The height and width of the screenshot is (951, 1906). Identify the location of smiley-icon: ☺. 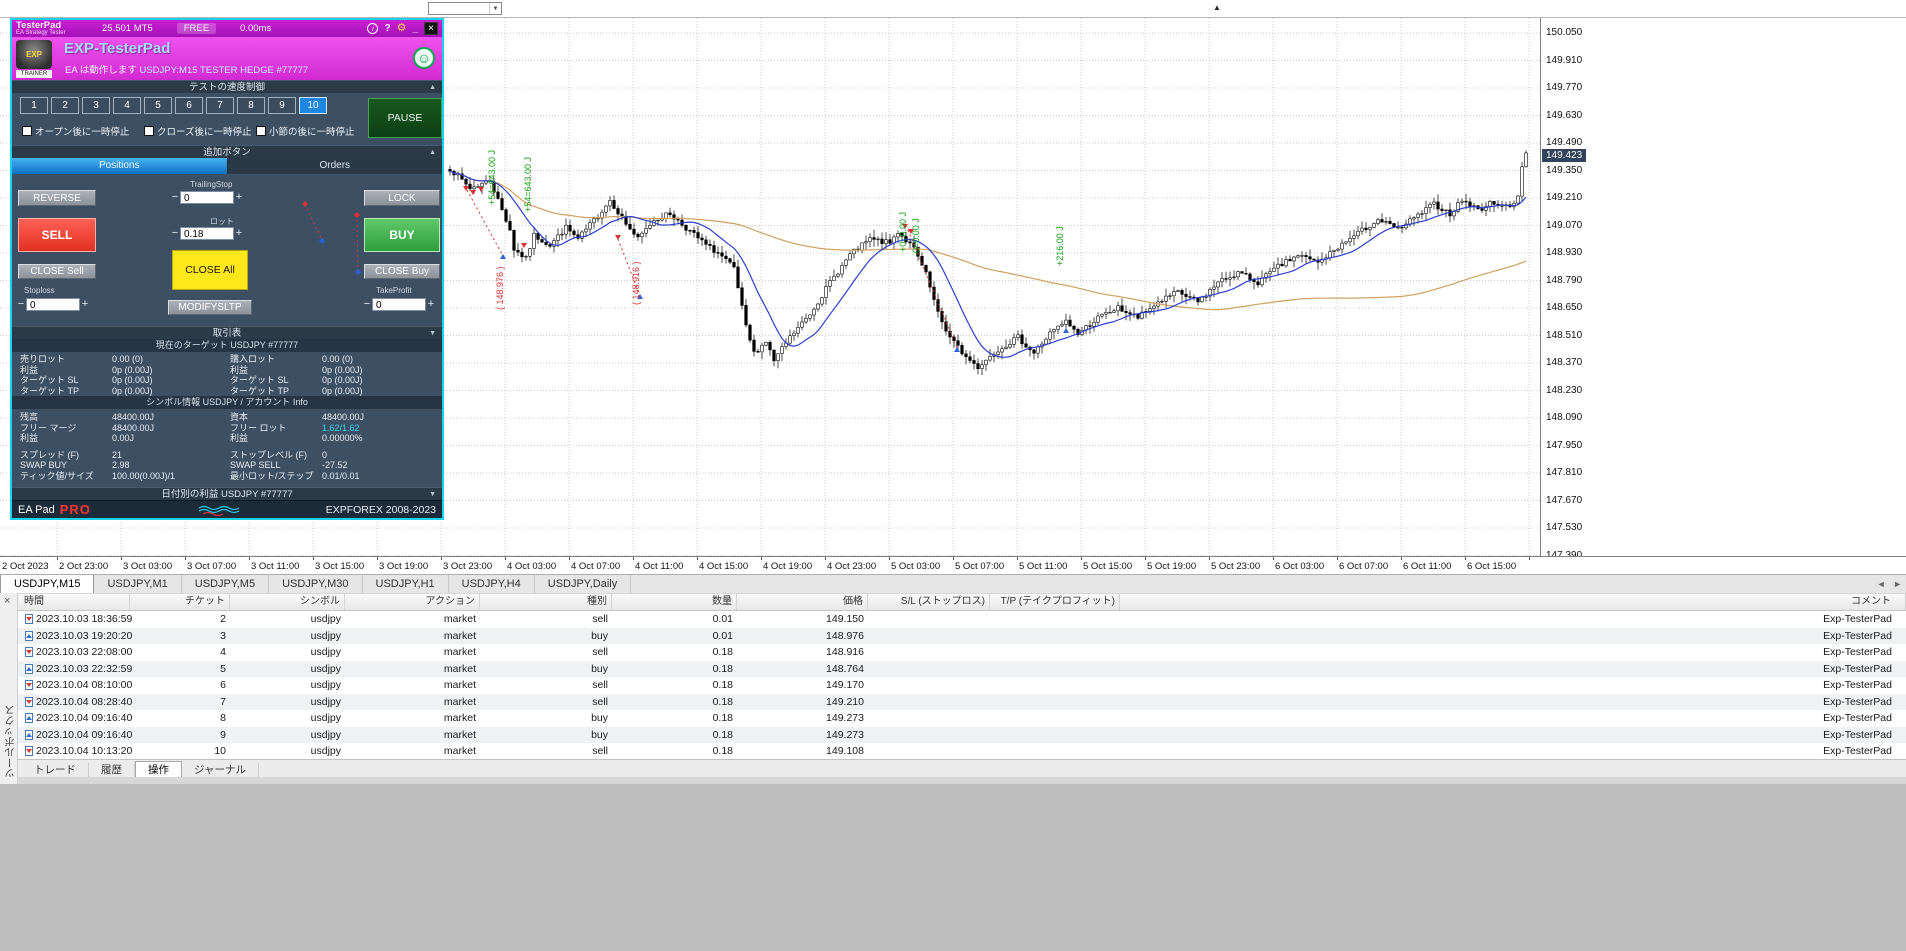
(424, 58).